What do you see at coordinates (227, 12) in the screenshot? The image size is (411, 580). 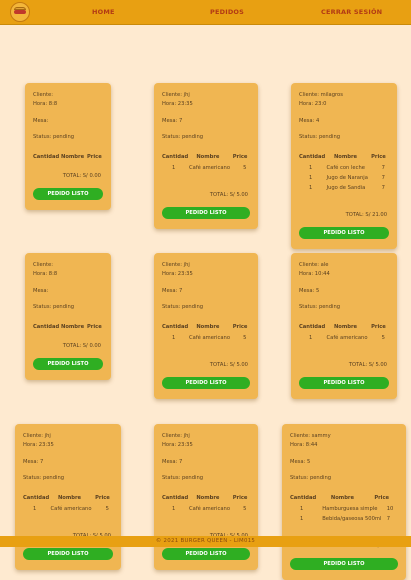 I see `nav-pedidos-link: PEDIDOS` at bounding box center [227, 12].